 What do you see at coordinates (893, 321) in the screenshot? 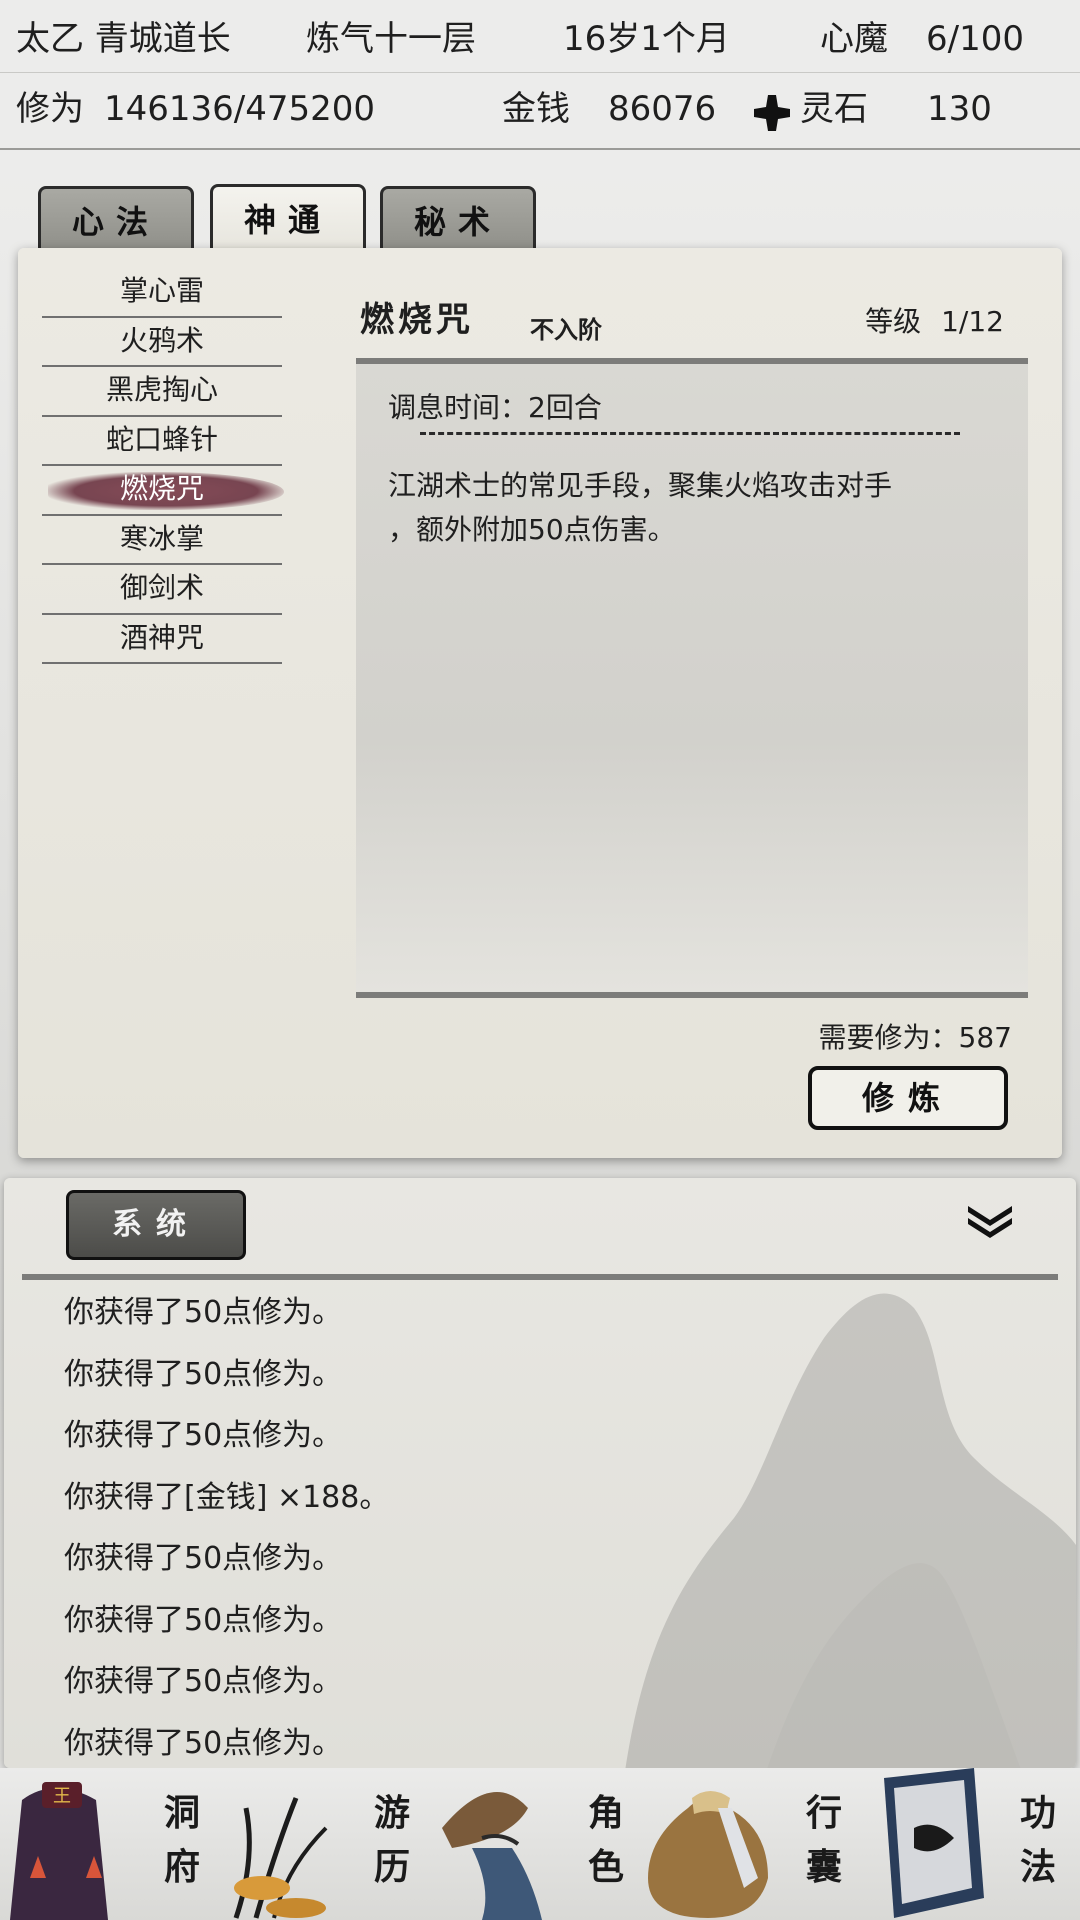
I see `level-label: 等级` at bounding box center [893, 321].